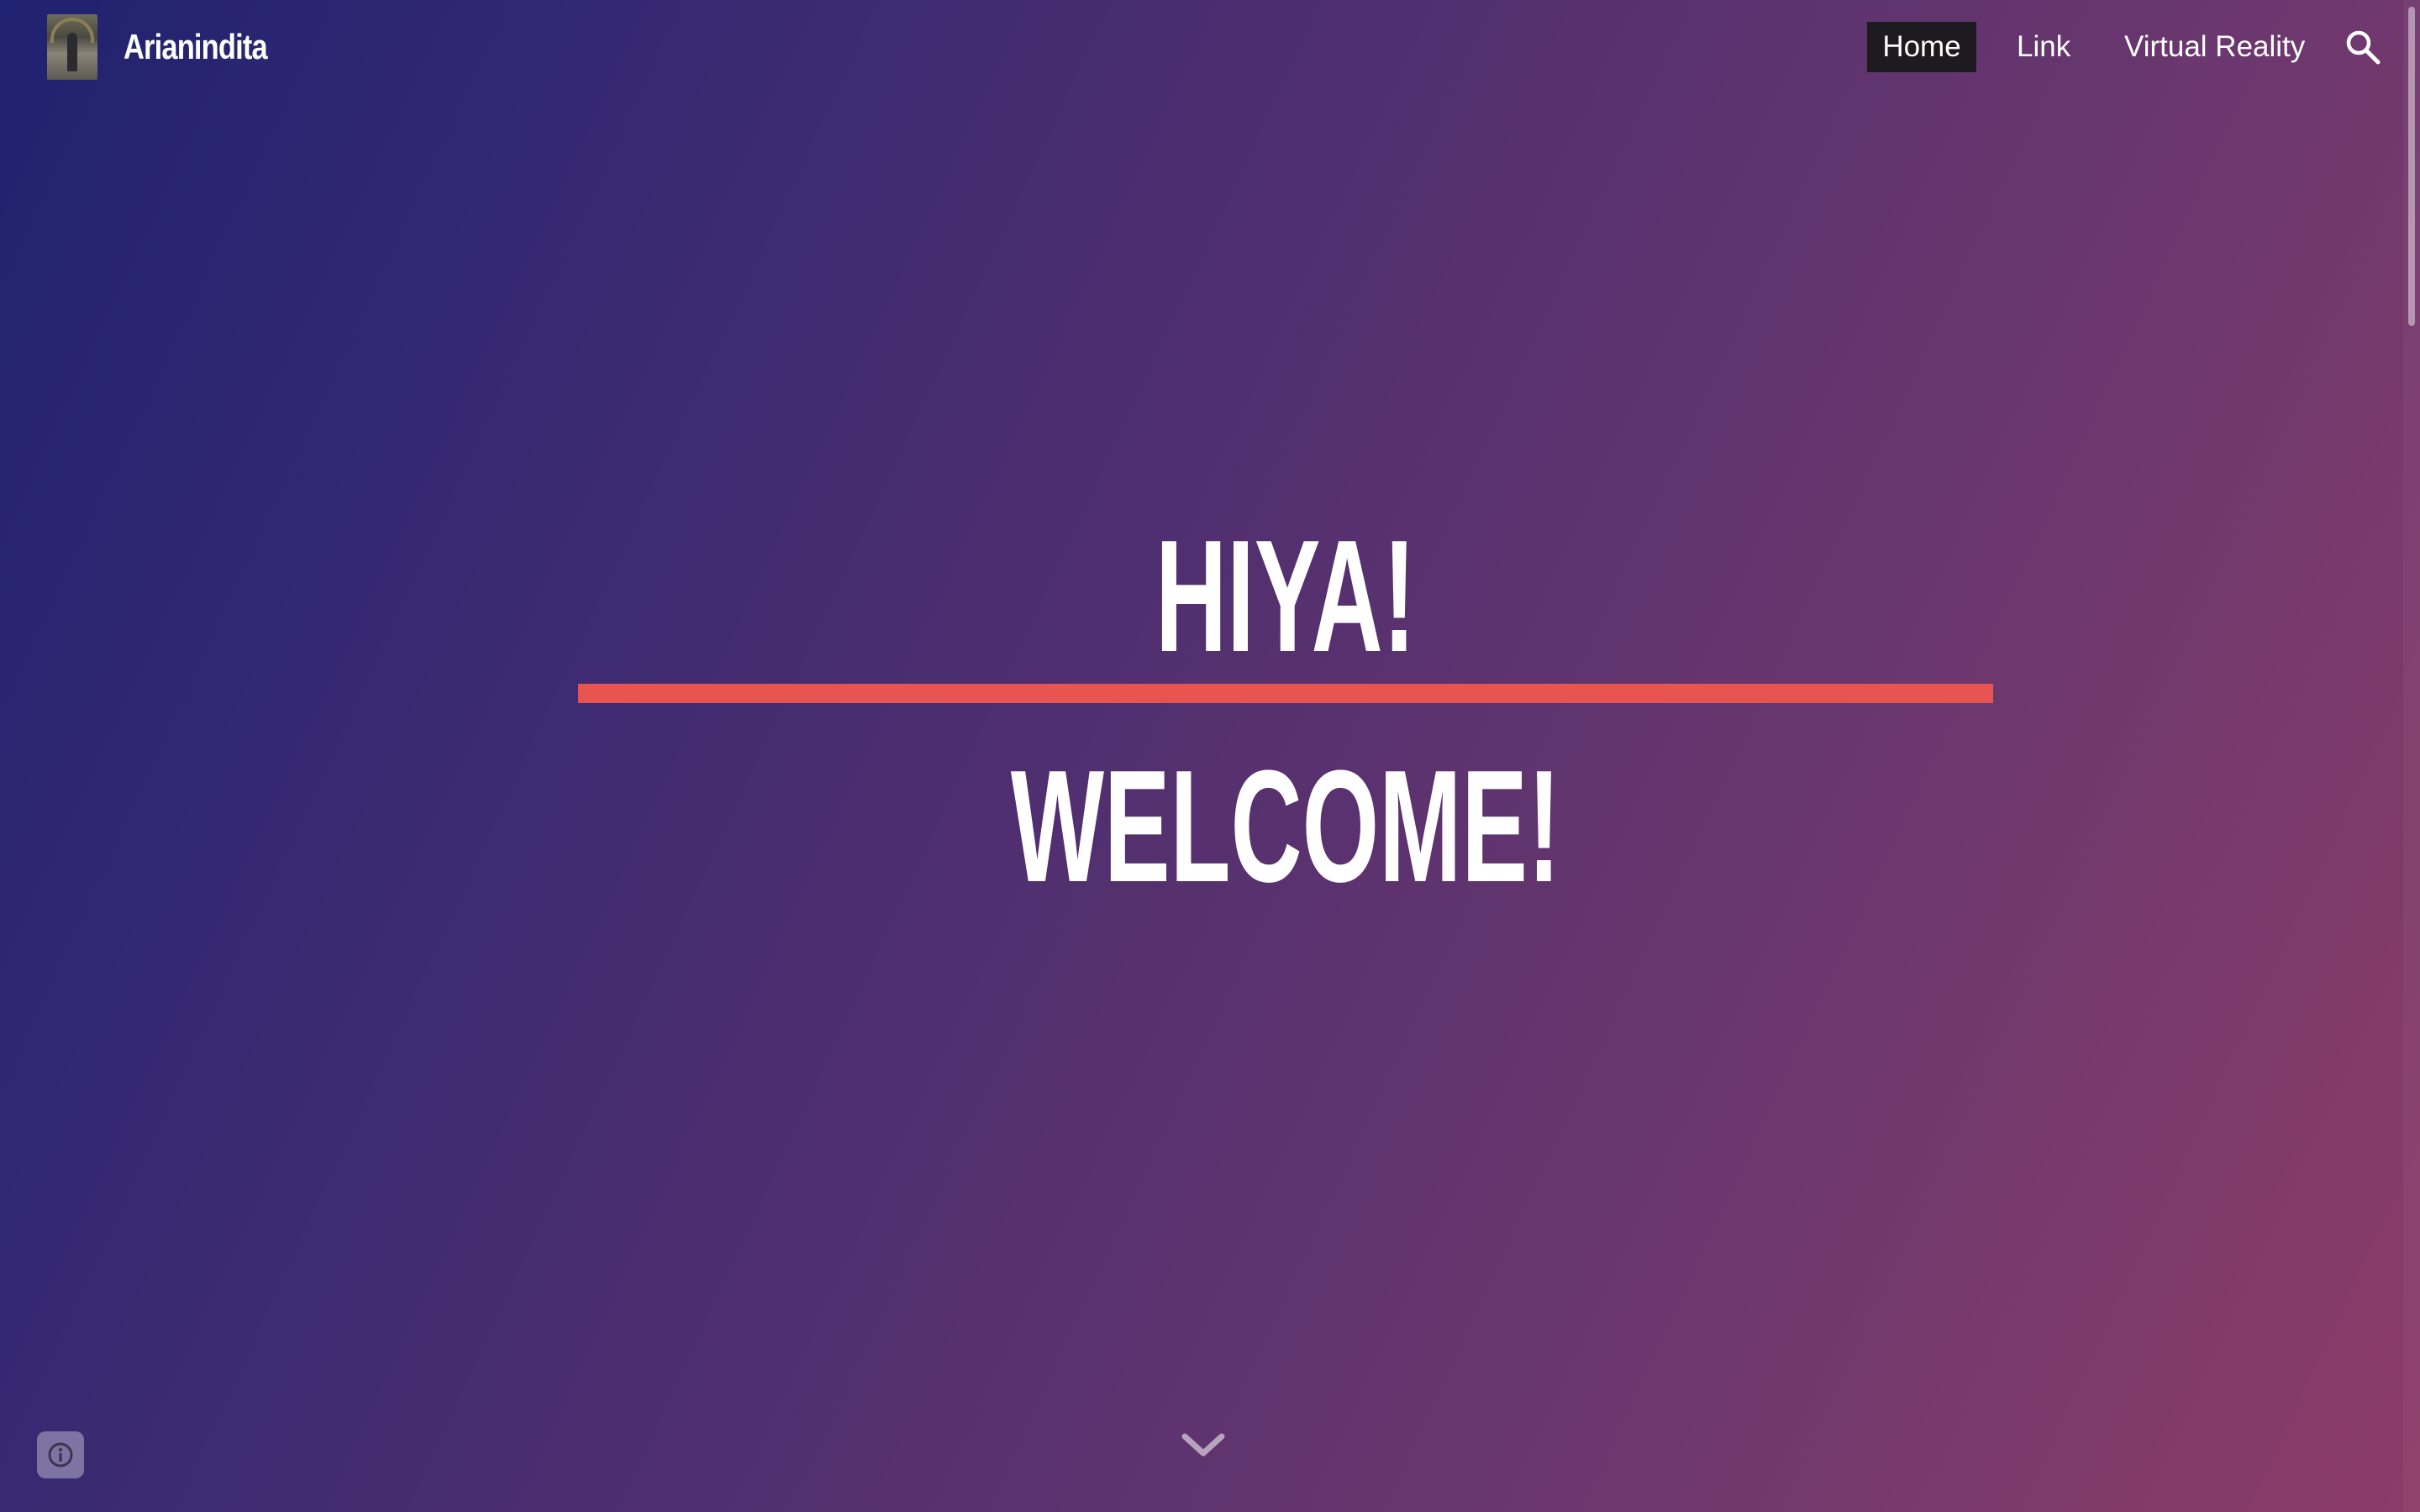 The width and height of the screenshot is (2420, 1512). I want to click on scrollbar-thumb, so click(2411, 166).